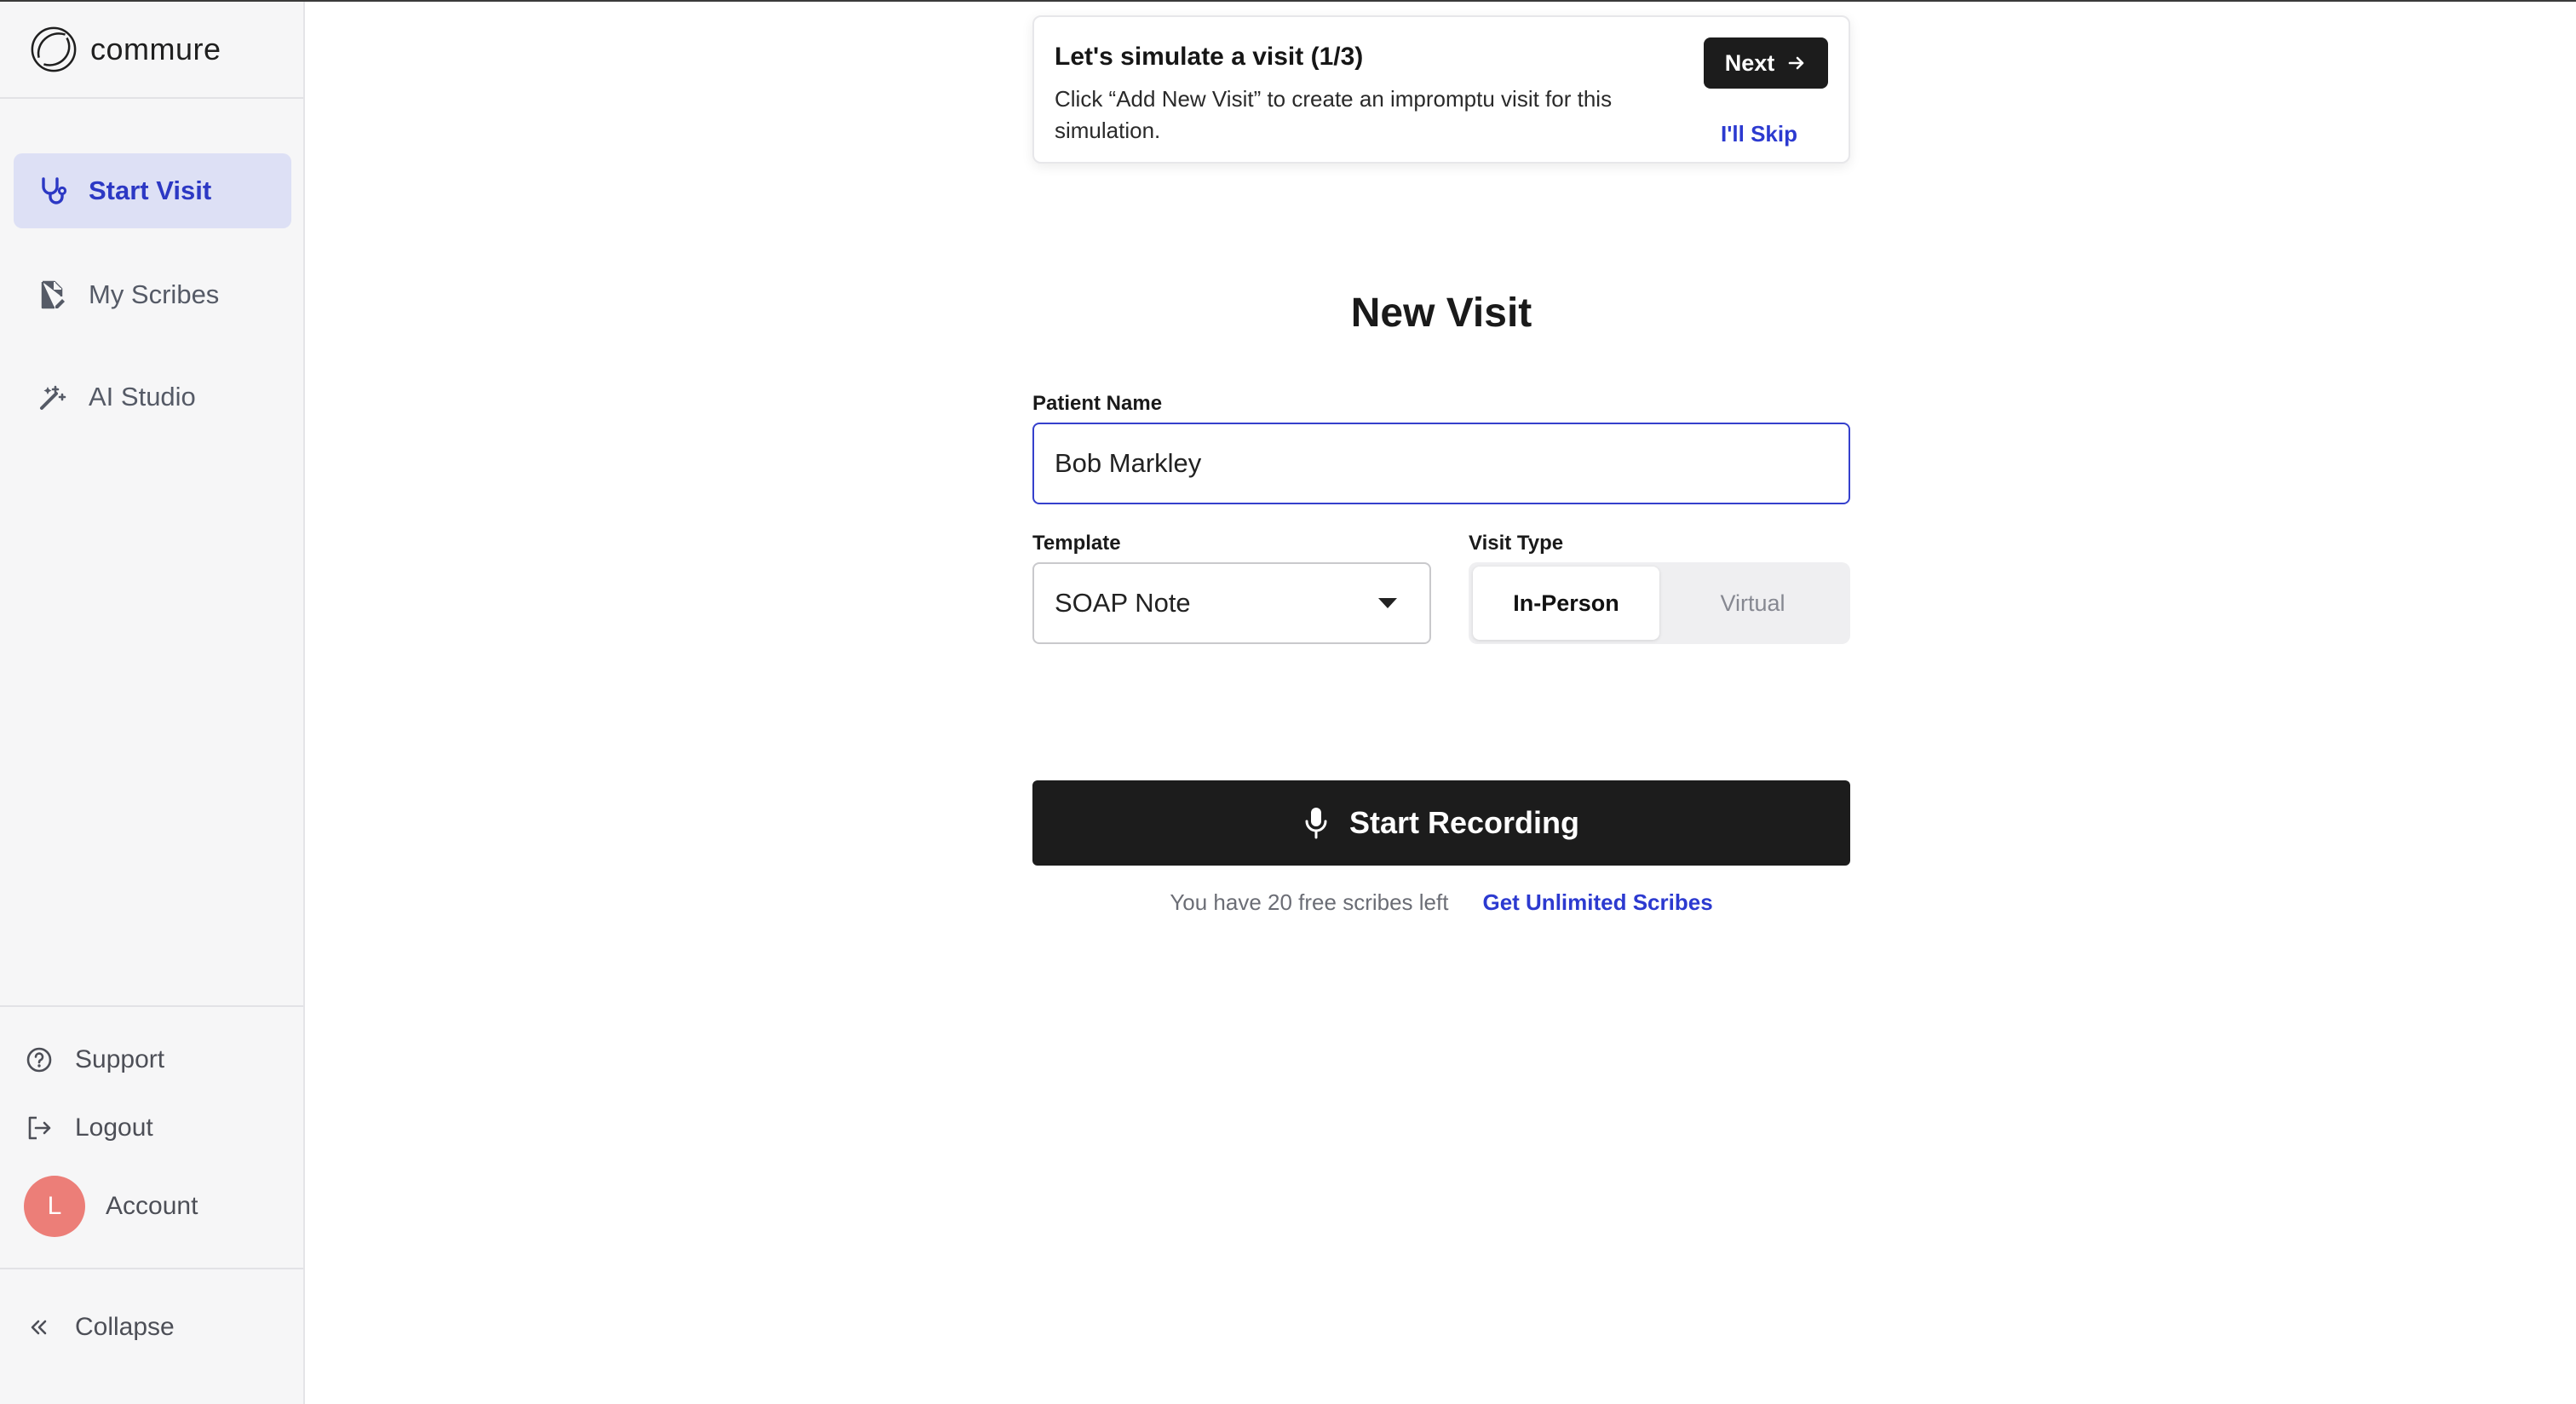 This screenshot has height=1404, width=2576. Describe the element at coordinates (152, 1206) in the screenshot. I see `account-label: Account` at that location.